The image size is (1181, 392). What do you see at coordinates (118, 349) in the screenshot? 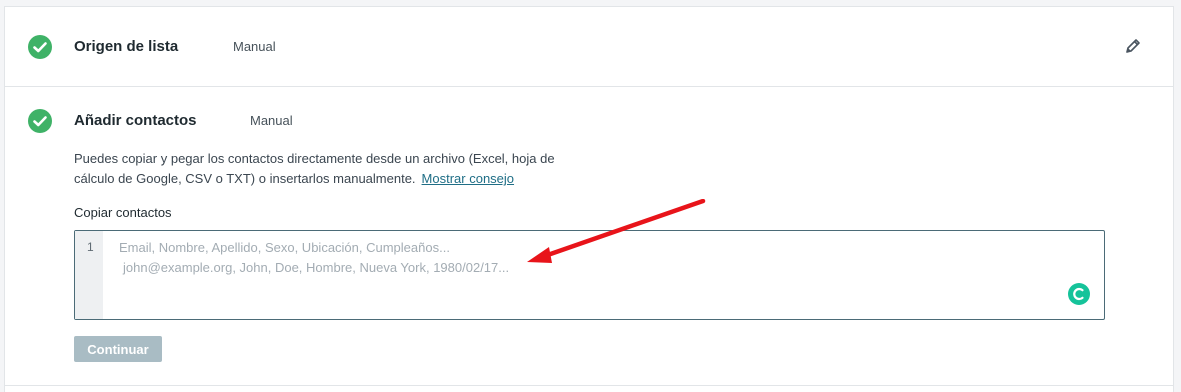
I see `continue-button: Continuar` at bounding box center [118, 349].